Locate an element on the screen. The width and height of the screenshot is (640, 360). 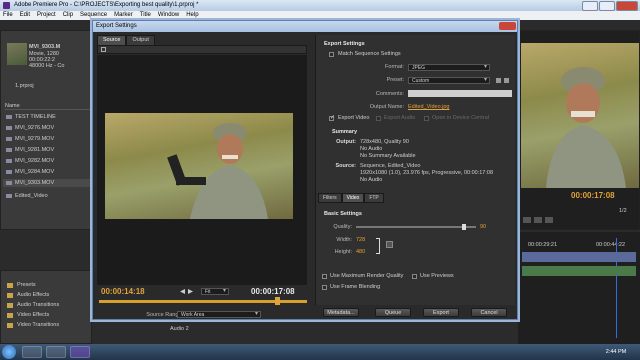
effects-folder: Video Transitions is located at coordinates (48, 325).